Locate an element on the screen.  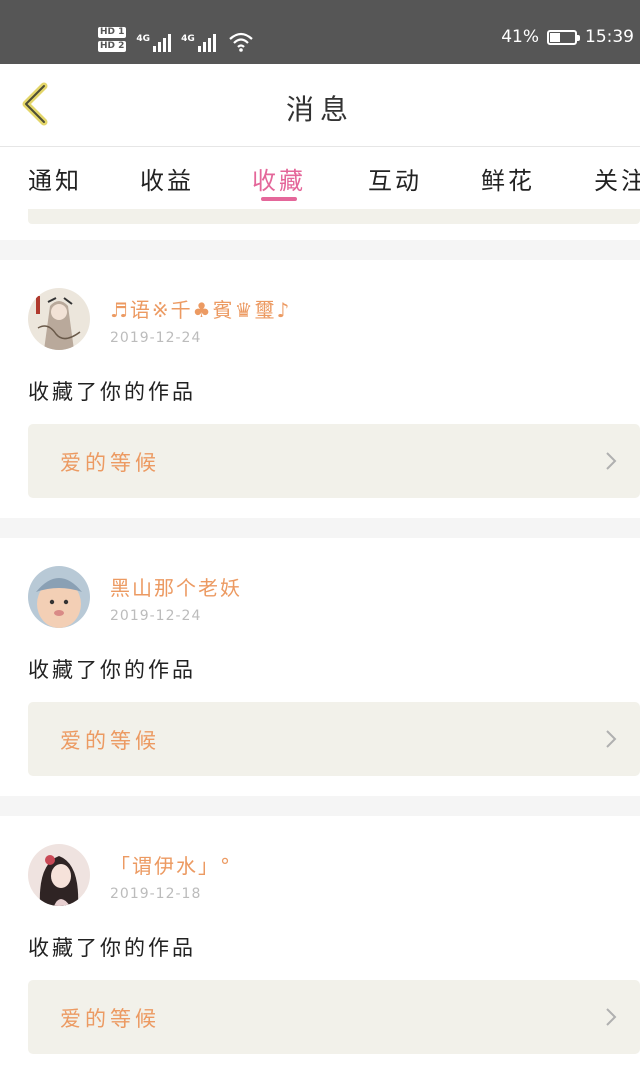
status-right: 41% 15:39 is located at coordinates (567, 37).